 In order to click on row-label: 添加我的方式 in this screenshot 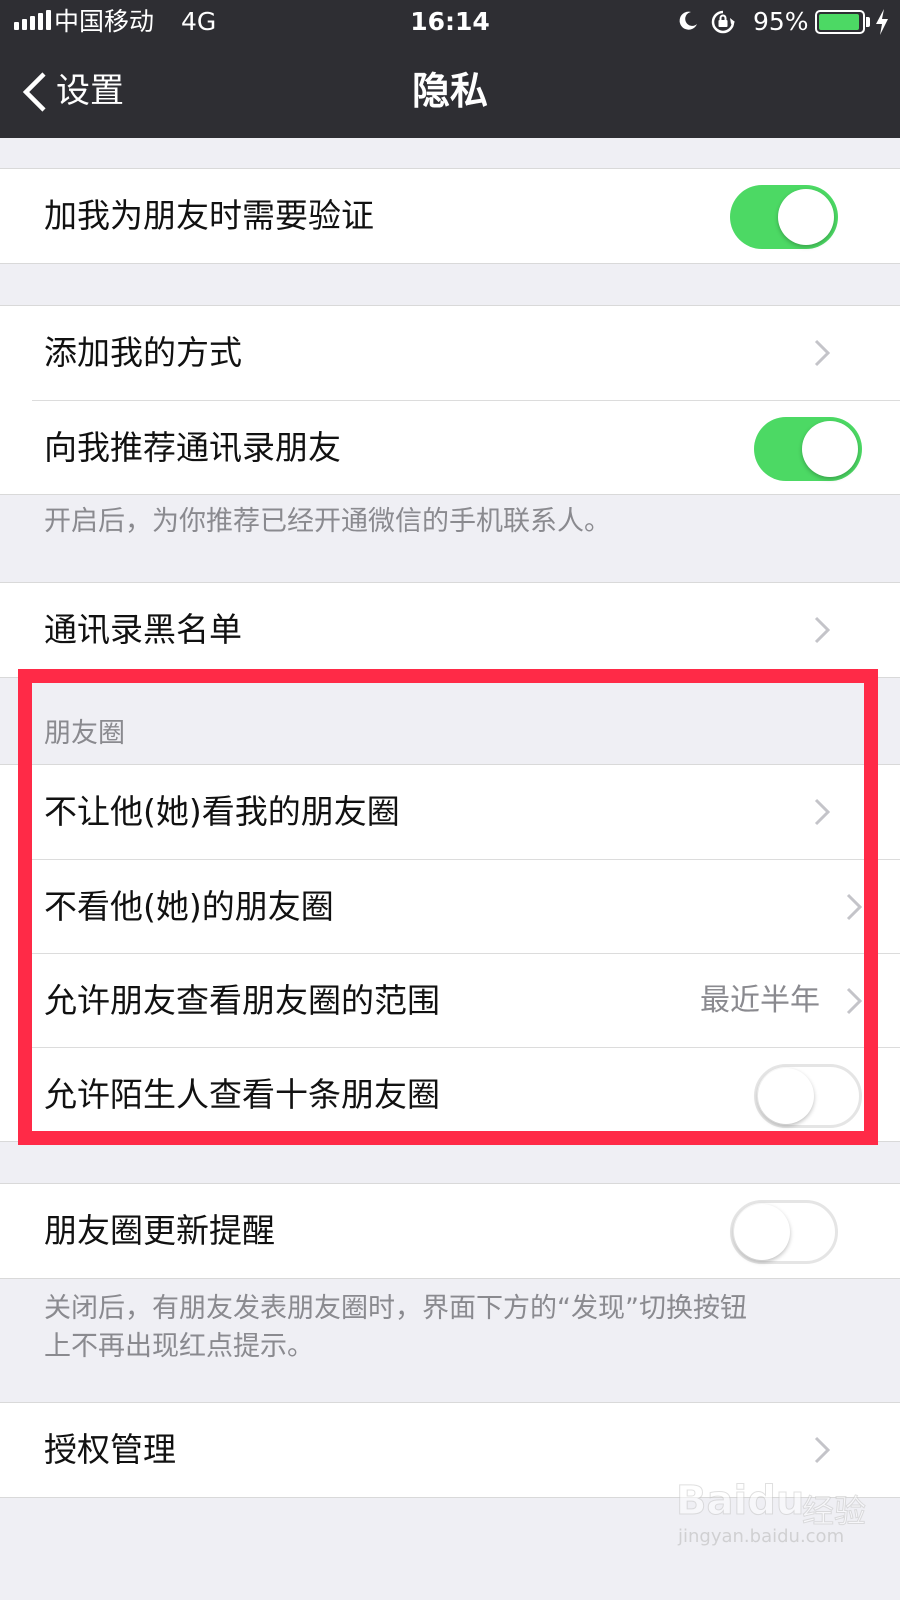, I will do `click(143, 352)`.